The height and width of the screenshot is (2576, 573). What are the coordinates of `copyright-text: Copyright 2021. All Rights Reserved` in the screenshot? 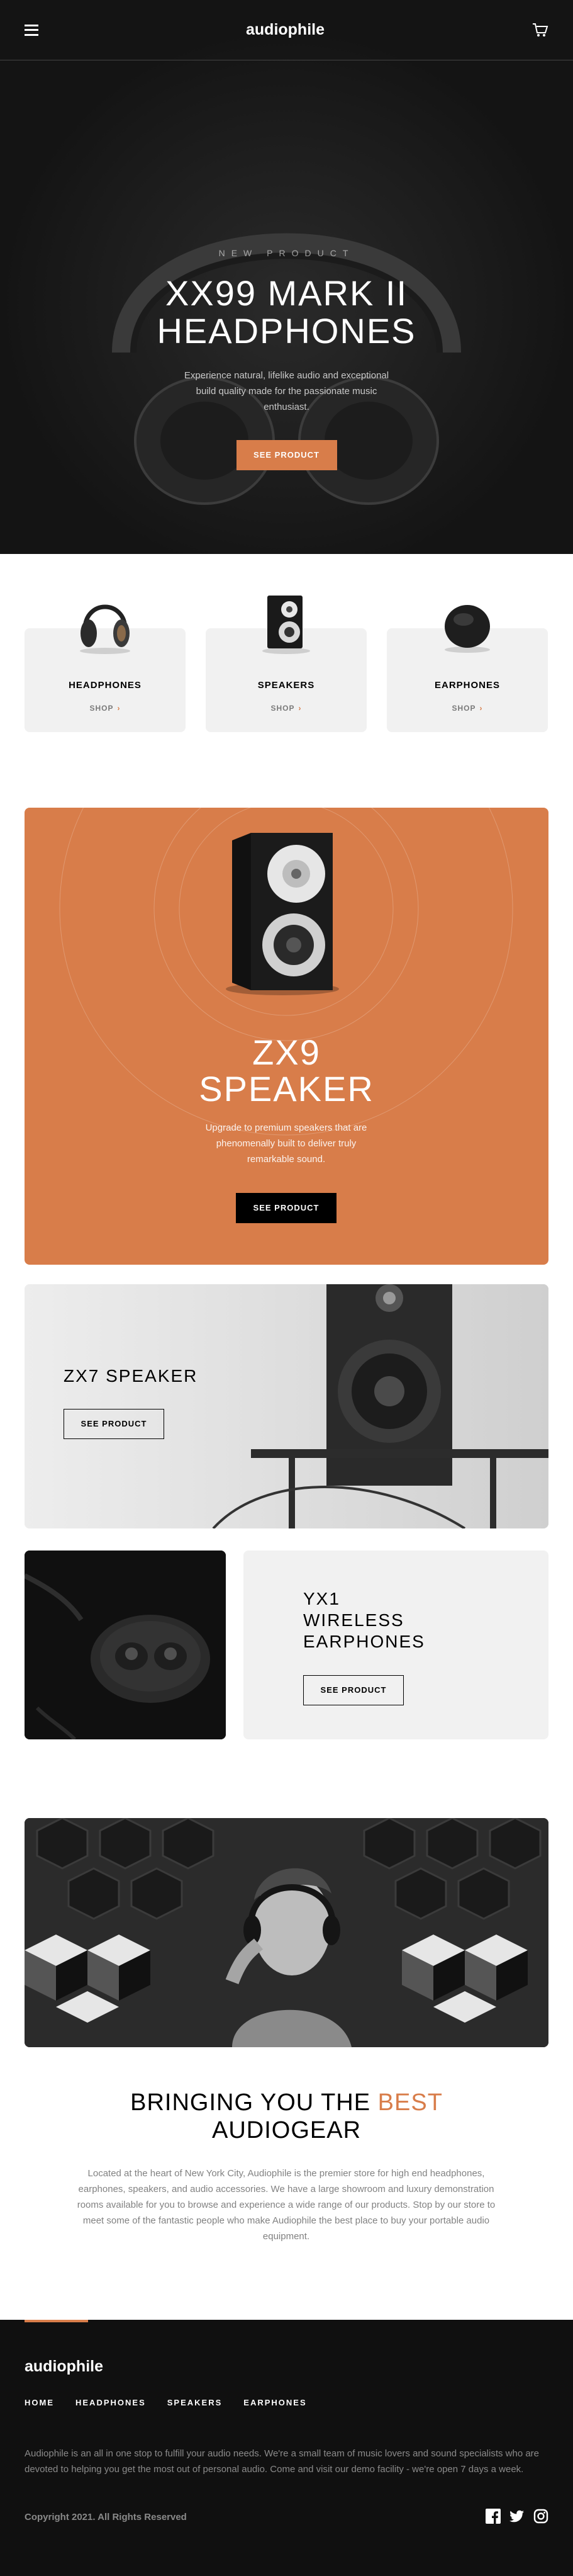 It's located at (106, 2517).